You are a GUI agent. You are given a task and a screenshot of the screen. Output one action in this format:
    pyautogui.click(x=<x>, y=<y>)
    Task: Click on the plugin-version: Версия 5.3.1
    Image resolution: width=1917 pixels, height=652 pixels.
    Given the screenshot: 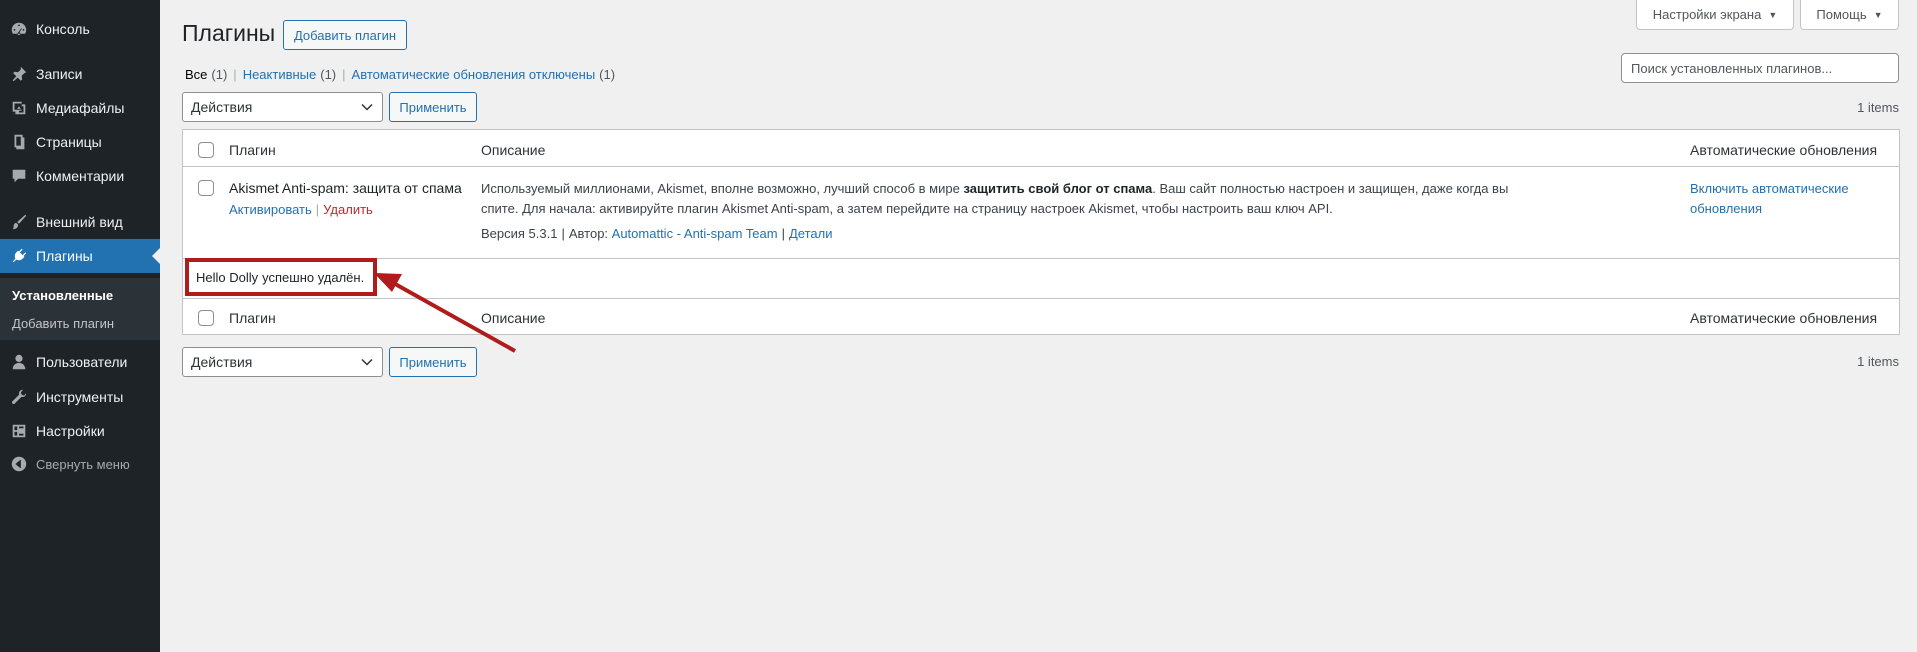 What is the action you would take?
    pyautogui.click(x=519, y=233)
    